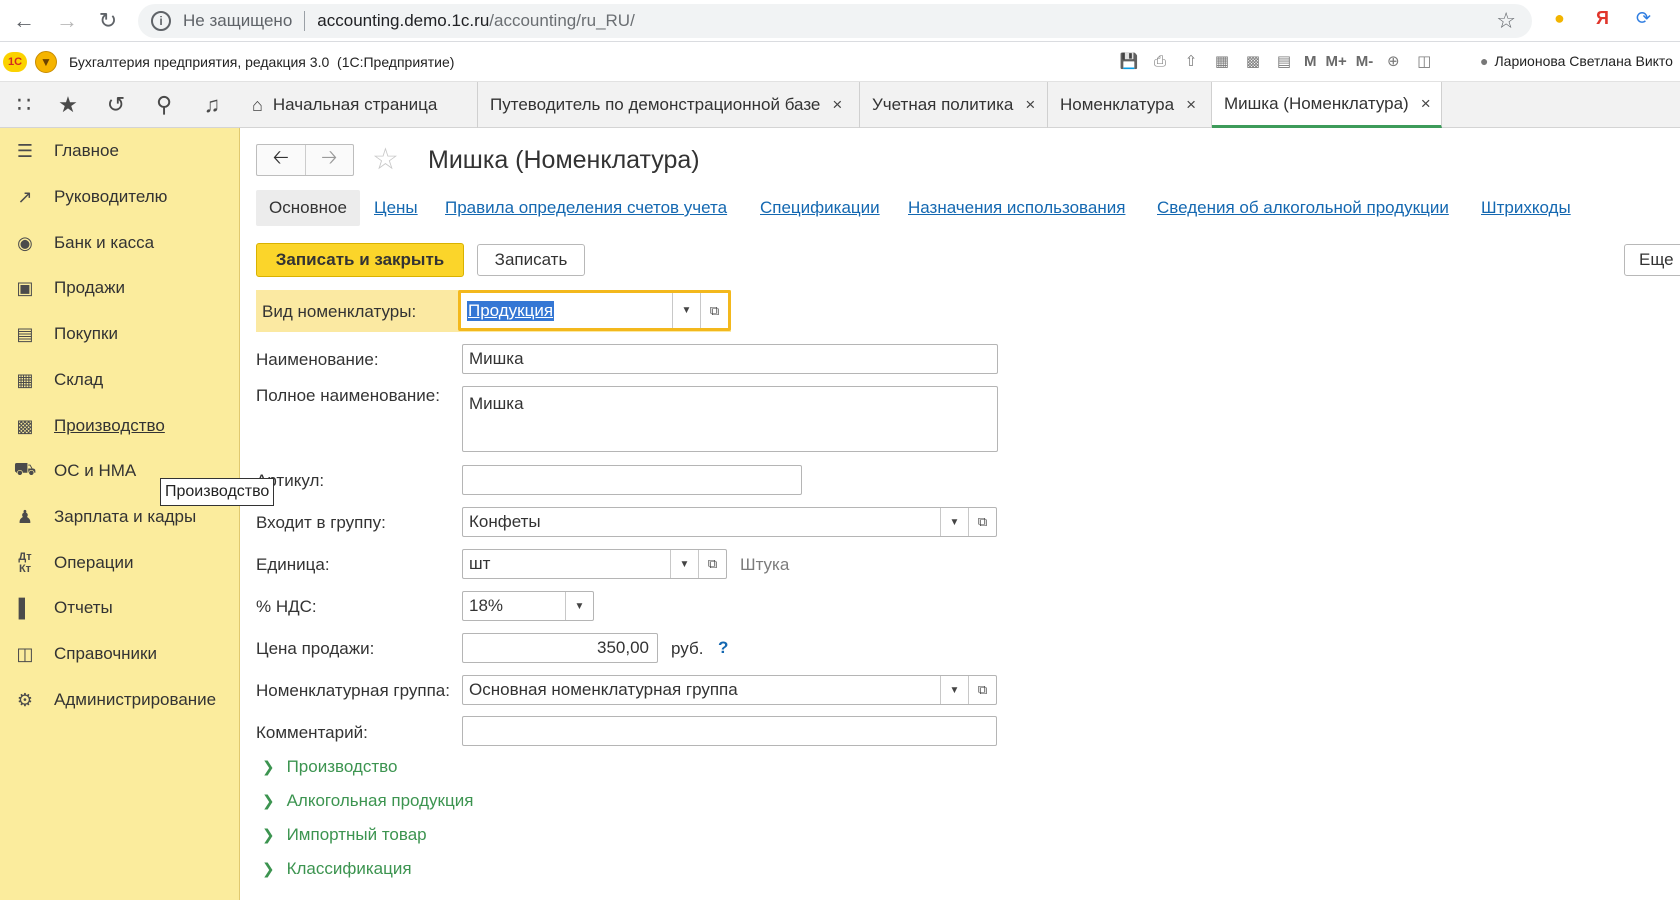 Image resolution: width=1680 pixels, height=900 pixels. I want to click on sidebar-item-sales: ▣ Продажи, so click(120, 288).